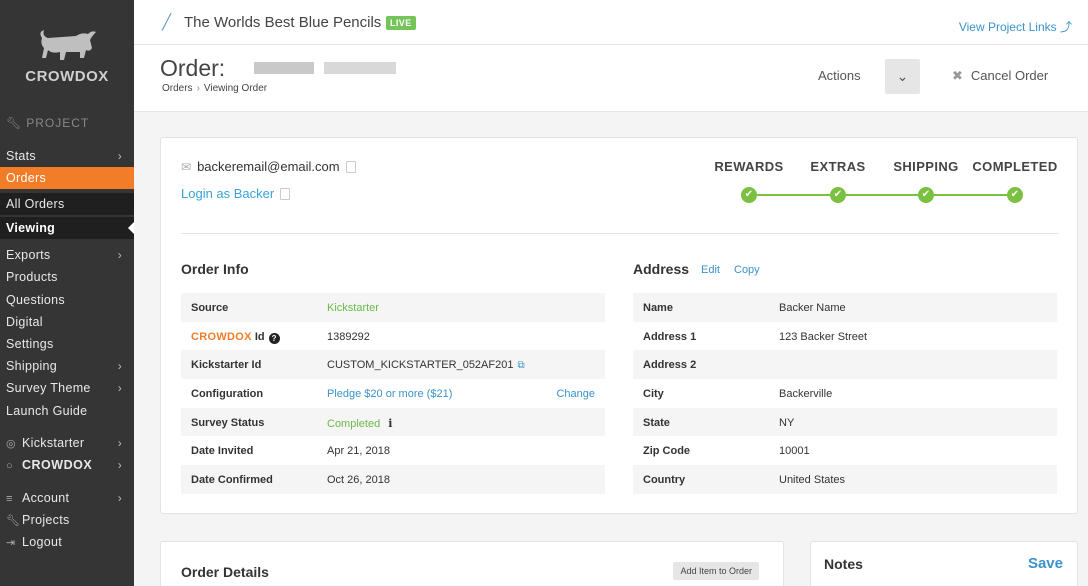 The height and width of the screenshot is (586, 1088). Describe the element at coordinates (839, 75) in the screenshot. I see `actions-label: Actions` at that location.